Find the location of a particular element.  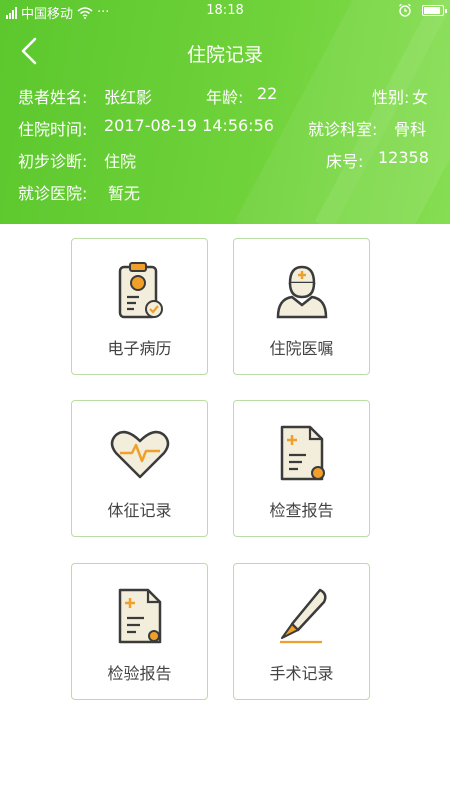

gender-label: 性别: is located at coordinates (391, 97).